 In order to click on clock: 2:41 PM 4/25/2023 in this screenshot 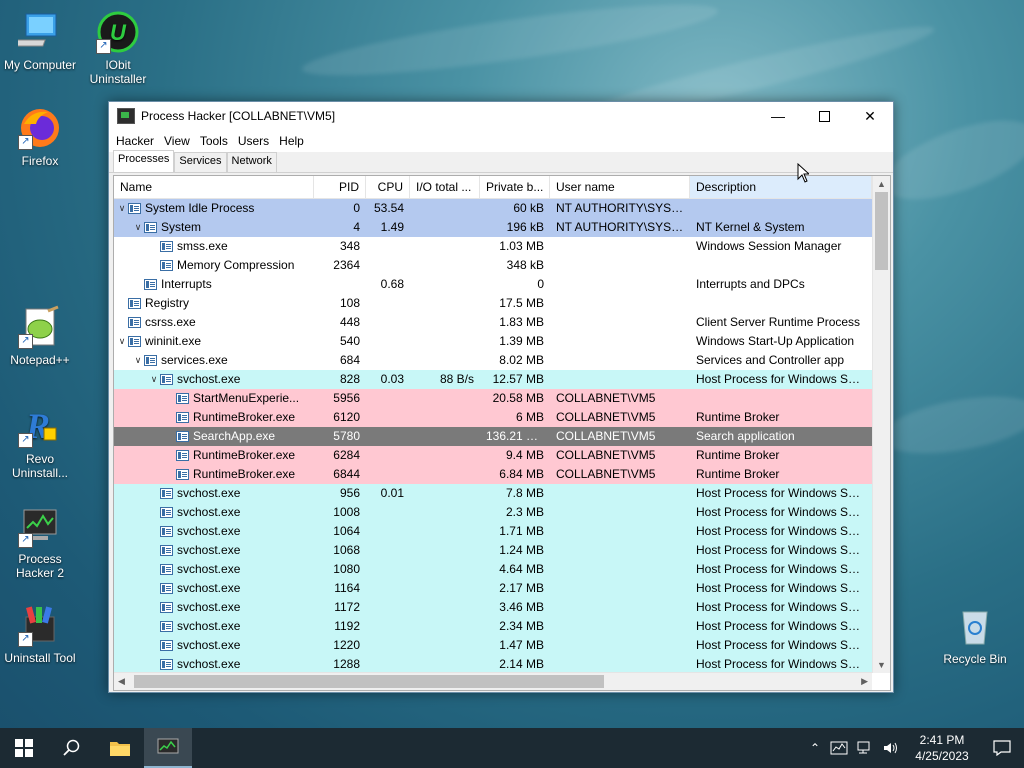, I will do `click(942, 748)`.